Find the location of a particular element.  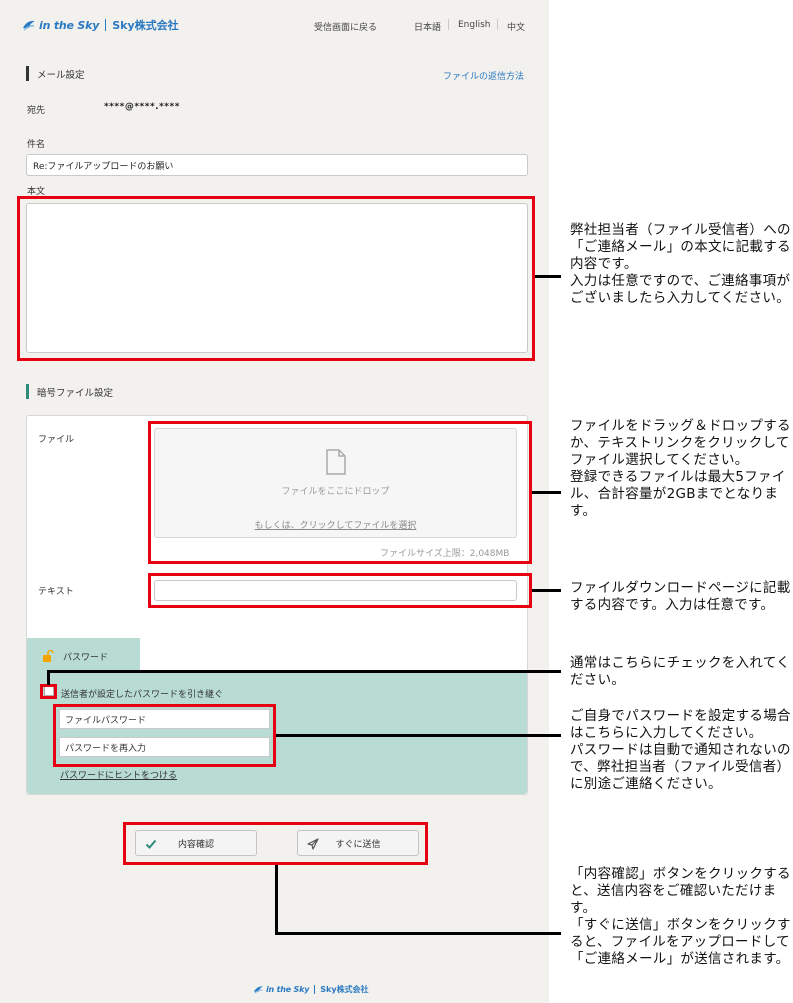

mail-settings-title: メール設定 is located at coordinates (61, 75).